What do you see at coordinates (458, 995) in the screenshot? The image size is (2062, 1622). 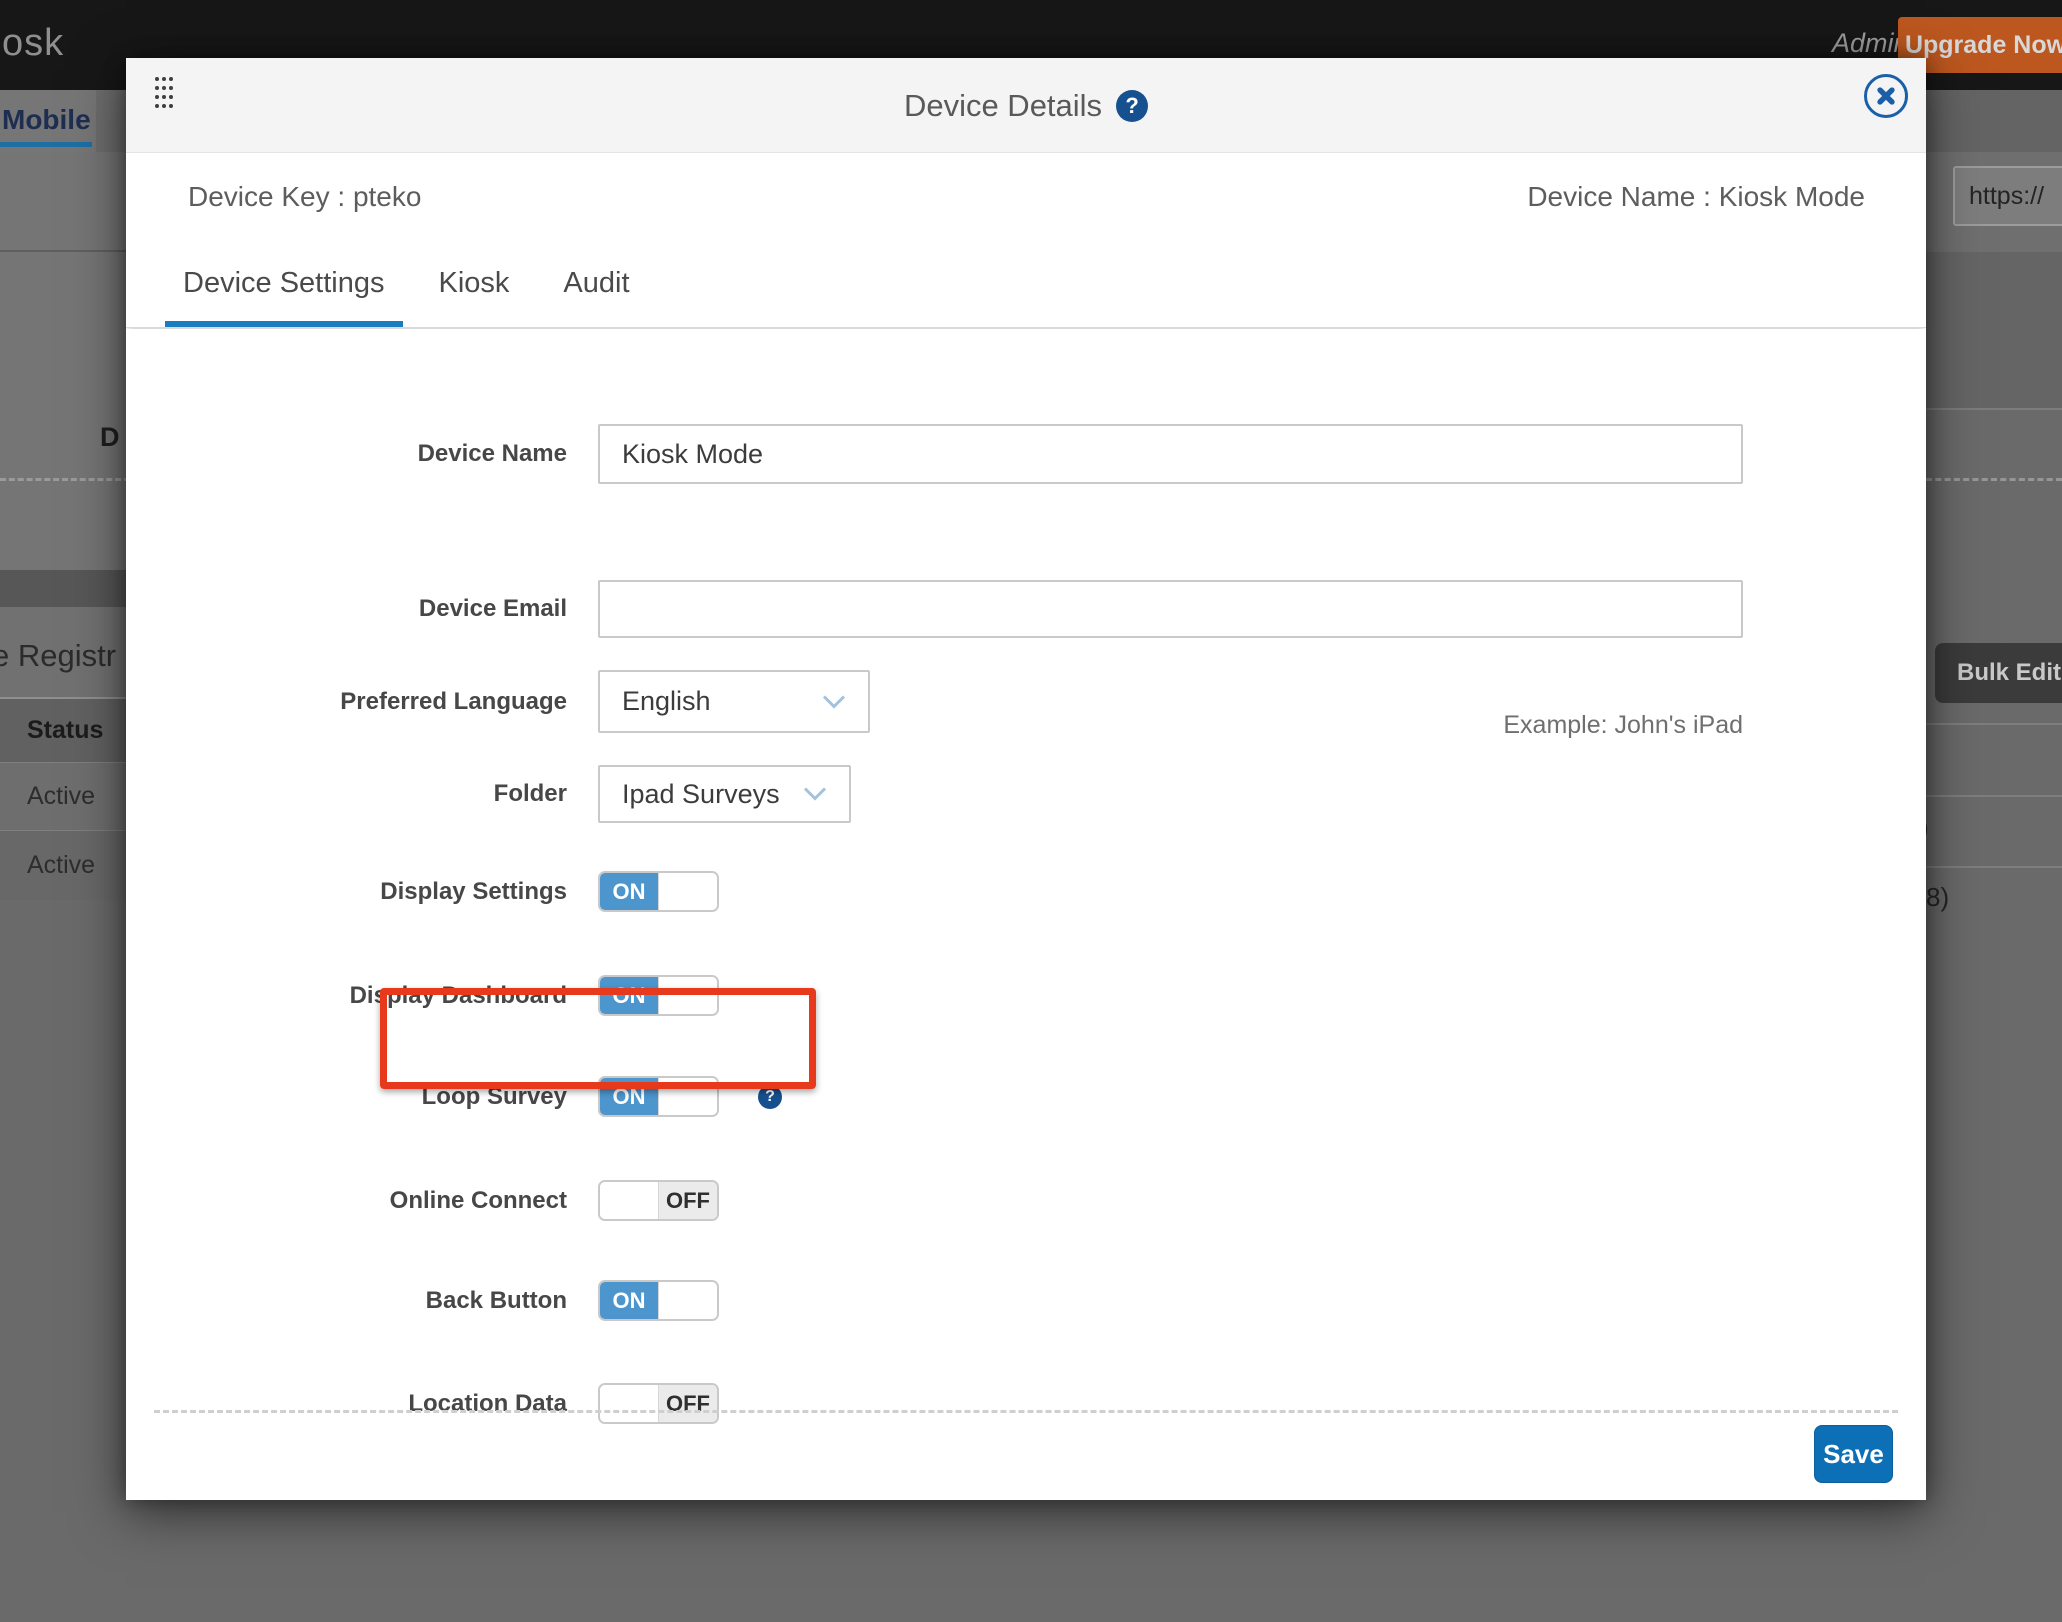 I see `display-dashboard-label: Display Dashboard` at bounding box center [458, 995].